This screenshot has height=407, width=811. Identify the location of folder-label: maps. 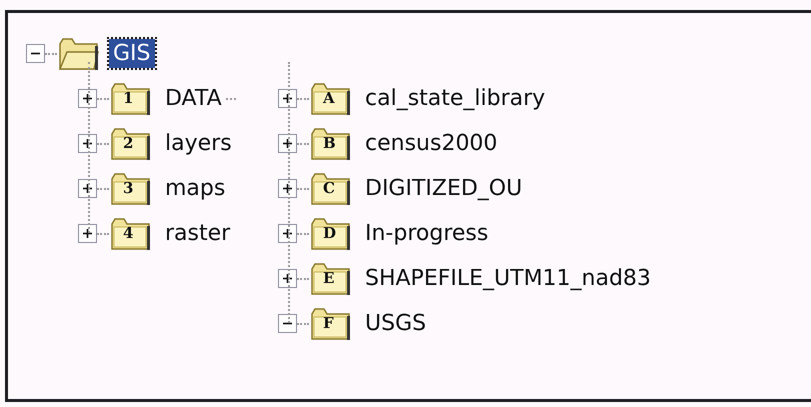
(195, 188).